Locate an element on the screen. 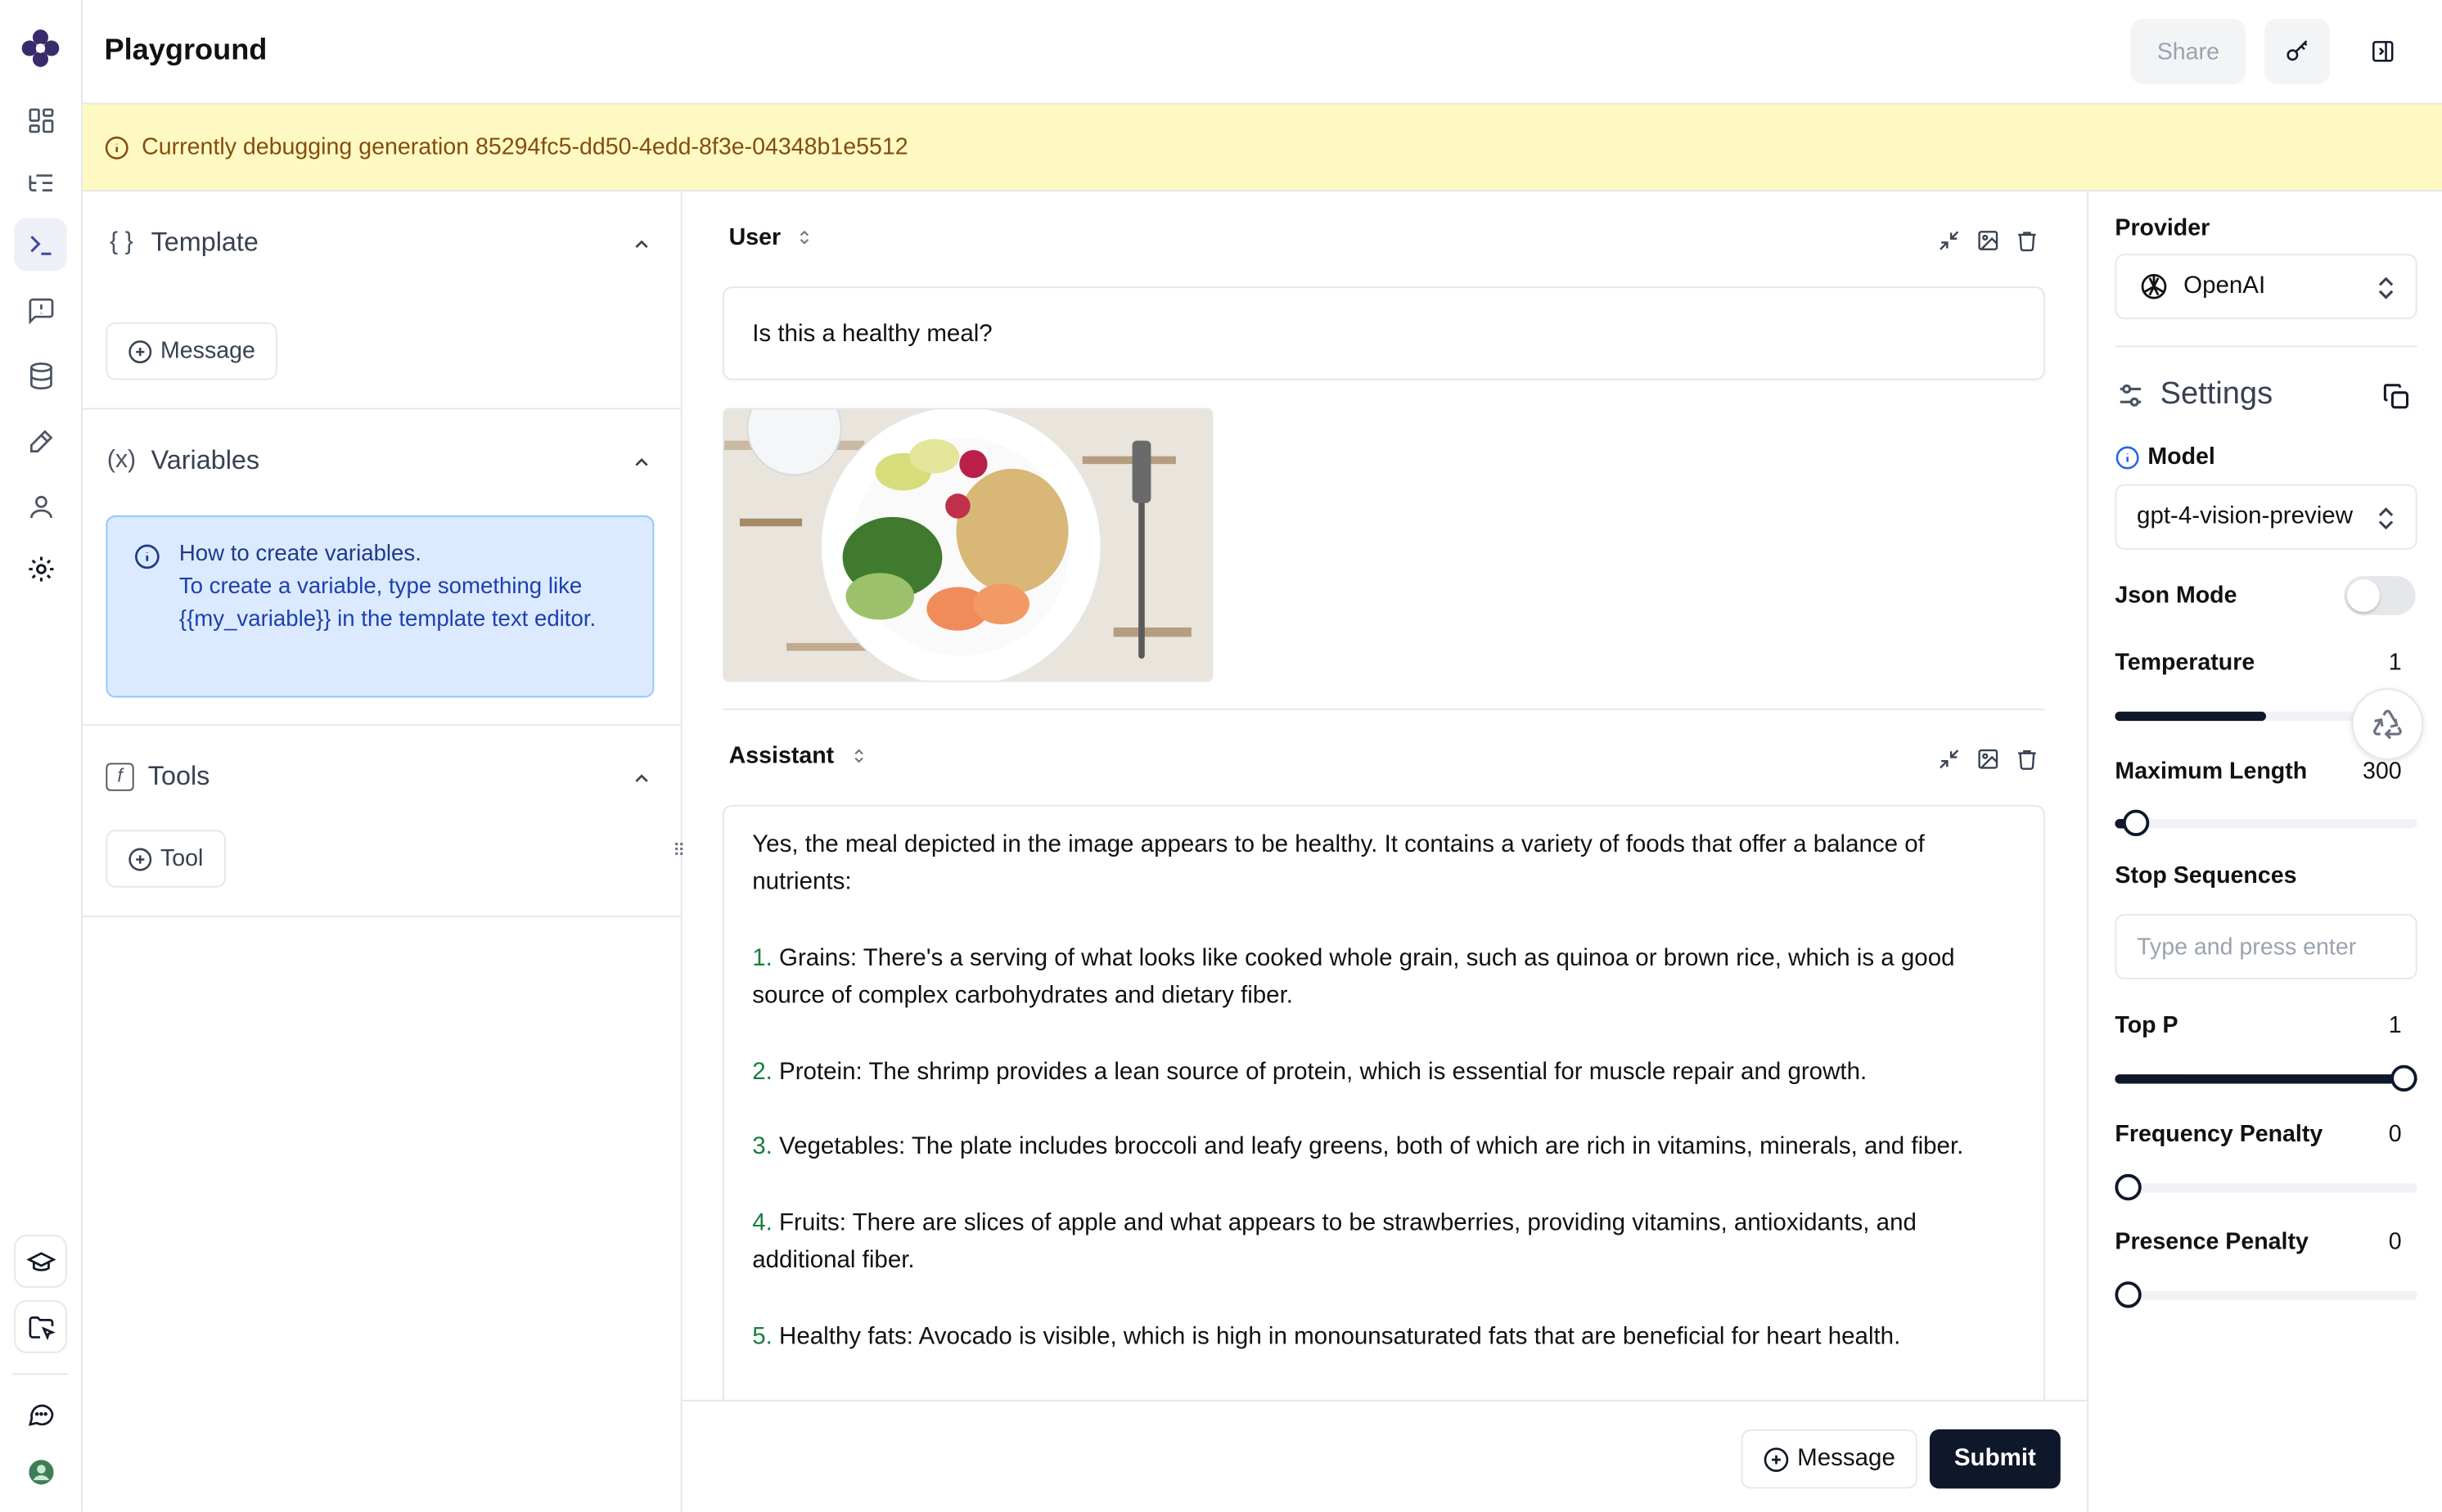 The width and height of the screenshot is (2442, 1512). assistant-role-selector: Assistant is located at coordinates (798, 756).